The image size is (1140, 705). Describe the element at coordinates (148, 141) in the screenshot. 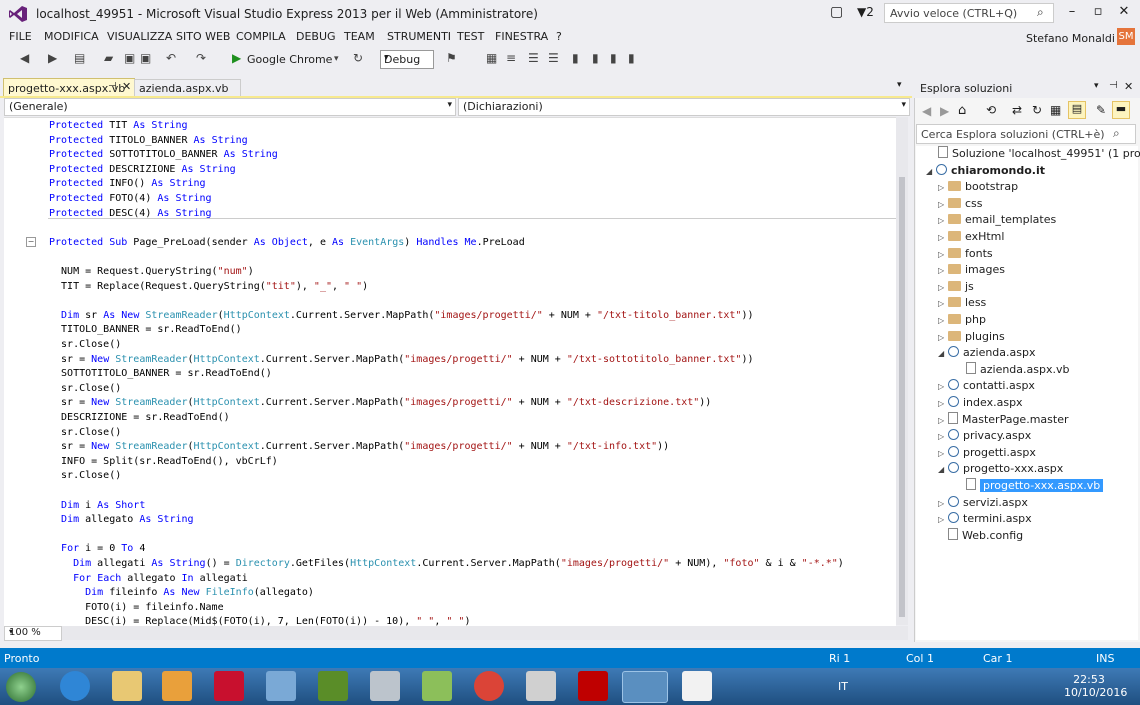

I see `code-line: Protected TITOLO_BANNER As String` at that location.